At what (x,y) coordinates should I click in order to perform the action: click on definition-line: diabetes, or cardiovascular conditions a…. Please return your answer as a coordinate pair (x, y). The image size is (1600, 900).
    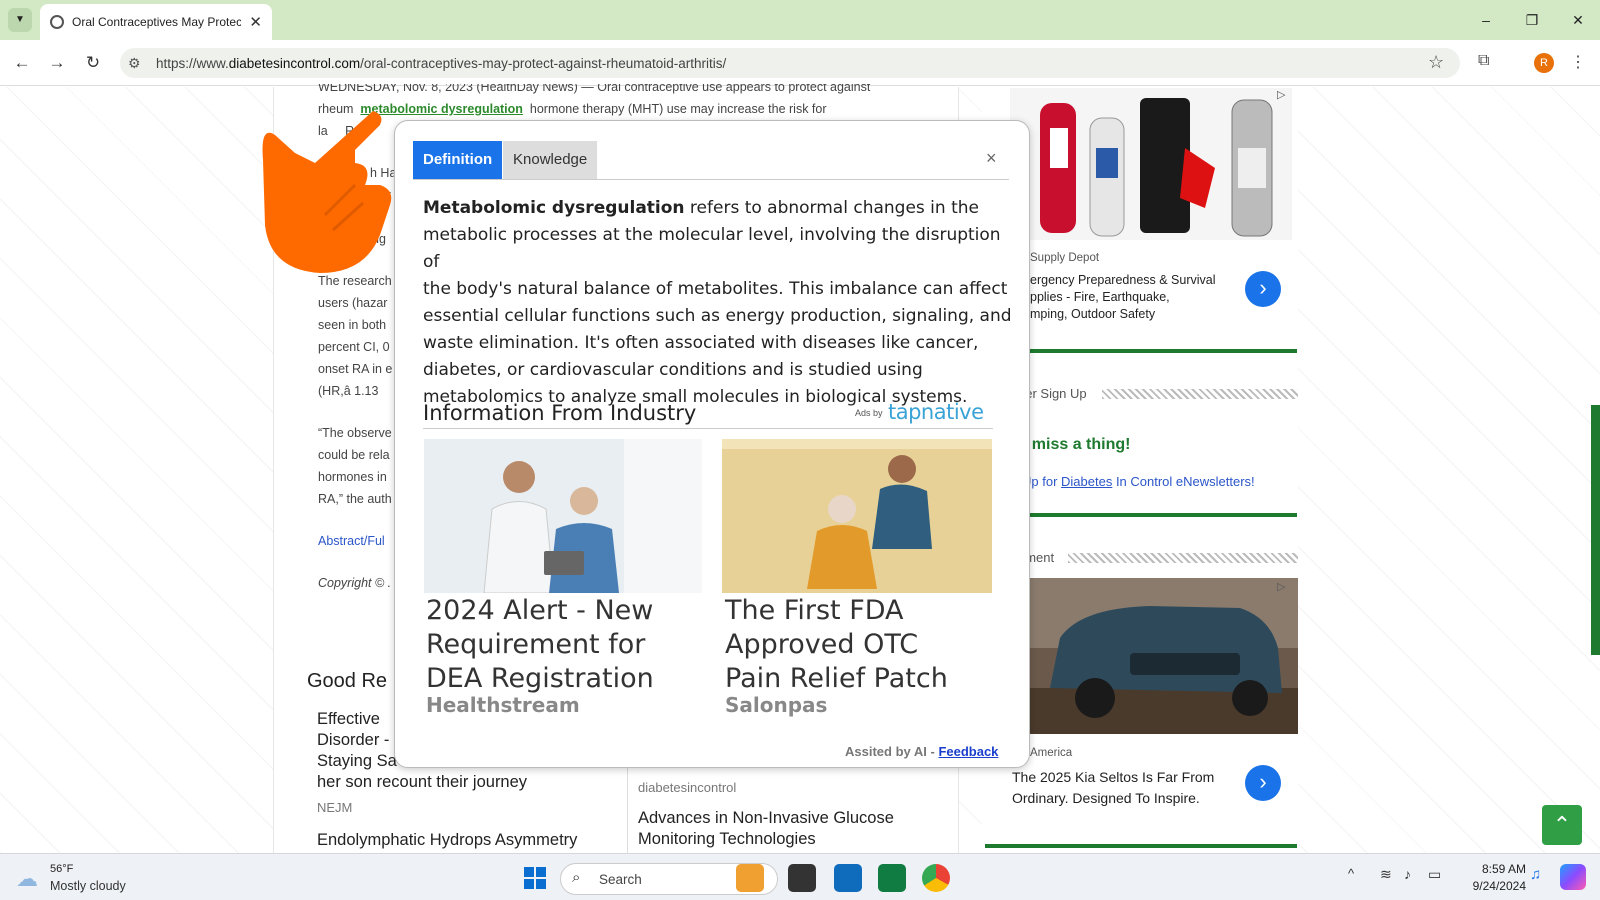
    Looking at the image, I should click on (673, 370).